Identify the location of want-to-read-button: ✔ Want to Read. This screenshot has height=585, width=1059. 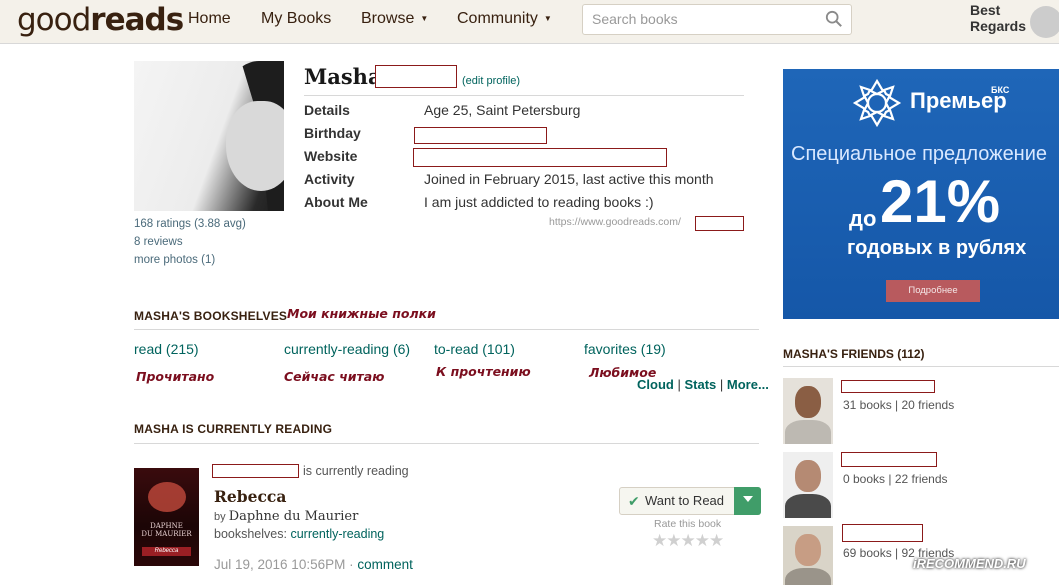
(690, 501).